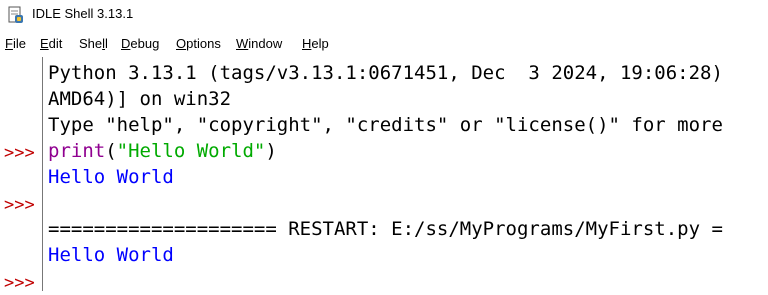 The width and height of the screenshot is (768, 295). What do you see at coordinates (140, 99) in the screenshot?
I see `banner-line: AMD64)] on win32` at bounding box center [140, 99].